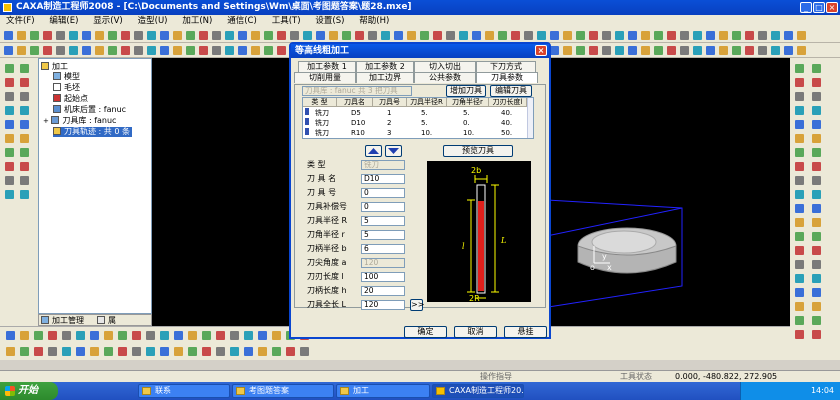  I want to click on add-tool-button: 增加刀具, so click(466, 91).